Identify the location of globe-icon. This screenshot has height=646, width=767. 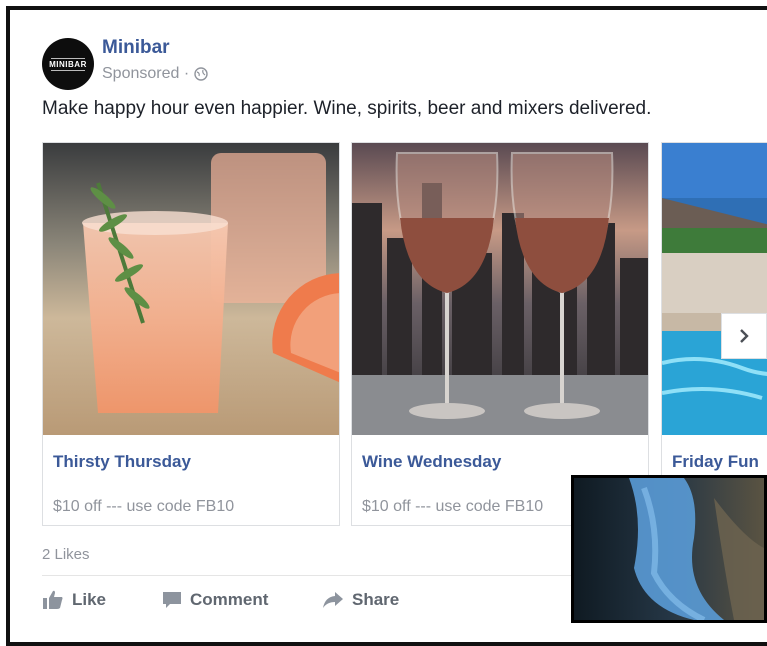
(201, 74).